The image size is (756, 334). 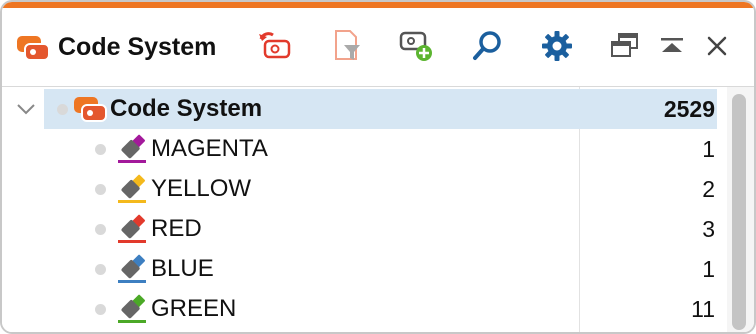 What do you see at coordinates (132, 269) in the screenshot?
I see `blue-marker-icon` at bounding box center [132, 269].